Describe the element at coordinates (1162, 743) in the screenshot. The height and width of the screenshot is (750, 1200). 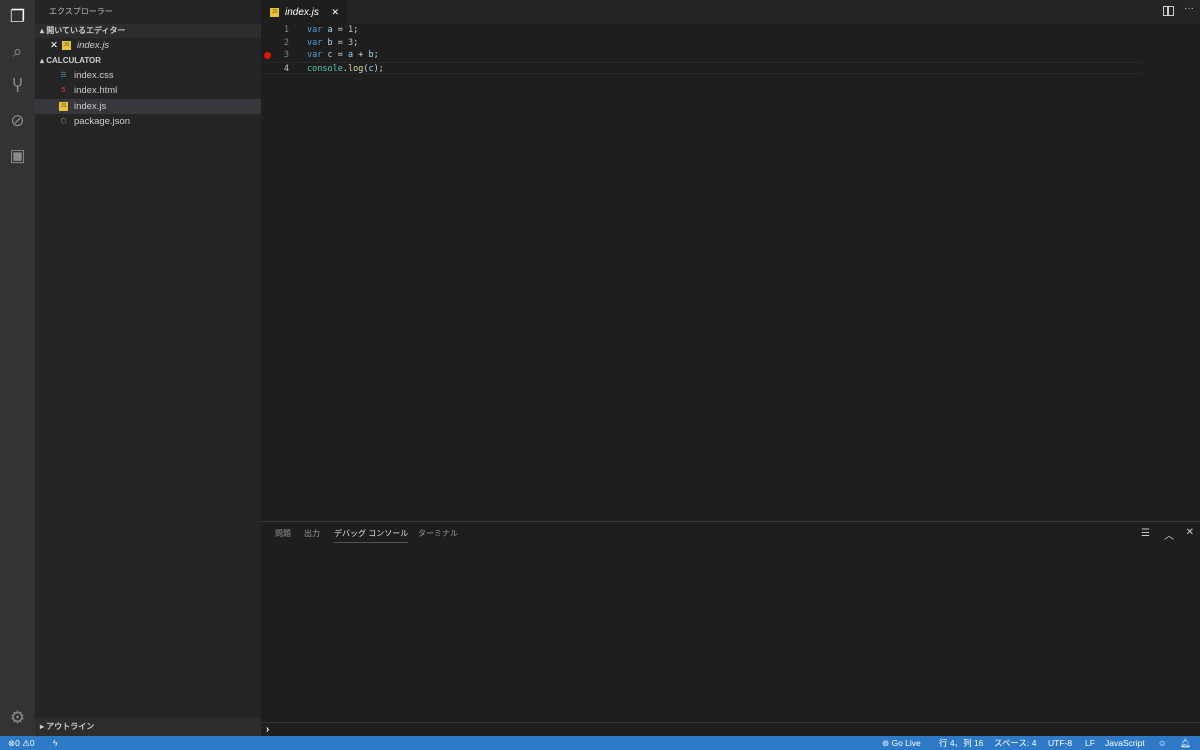
I see `feedback-smiley-icon: ☺` at that location.